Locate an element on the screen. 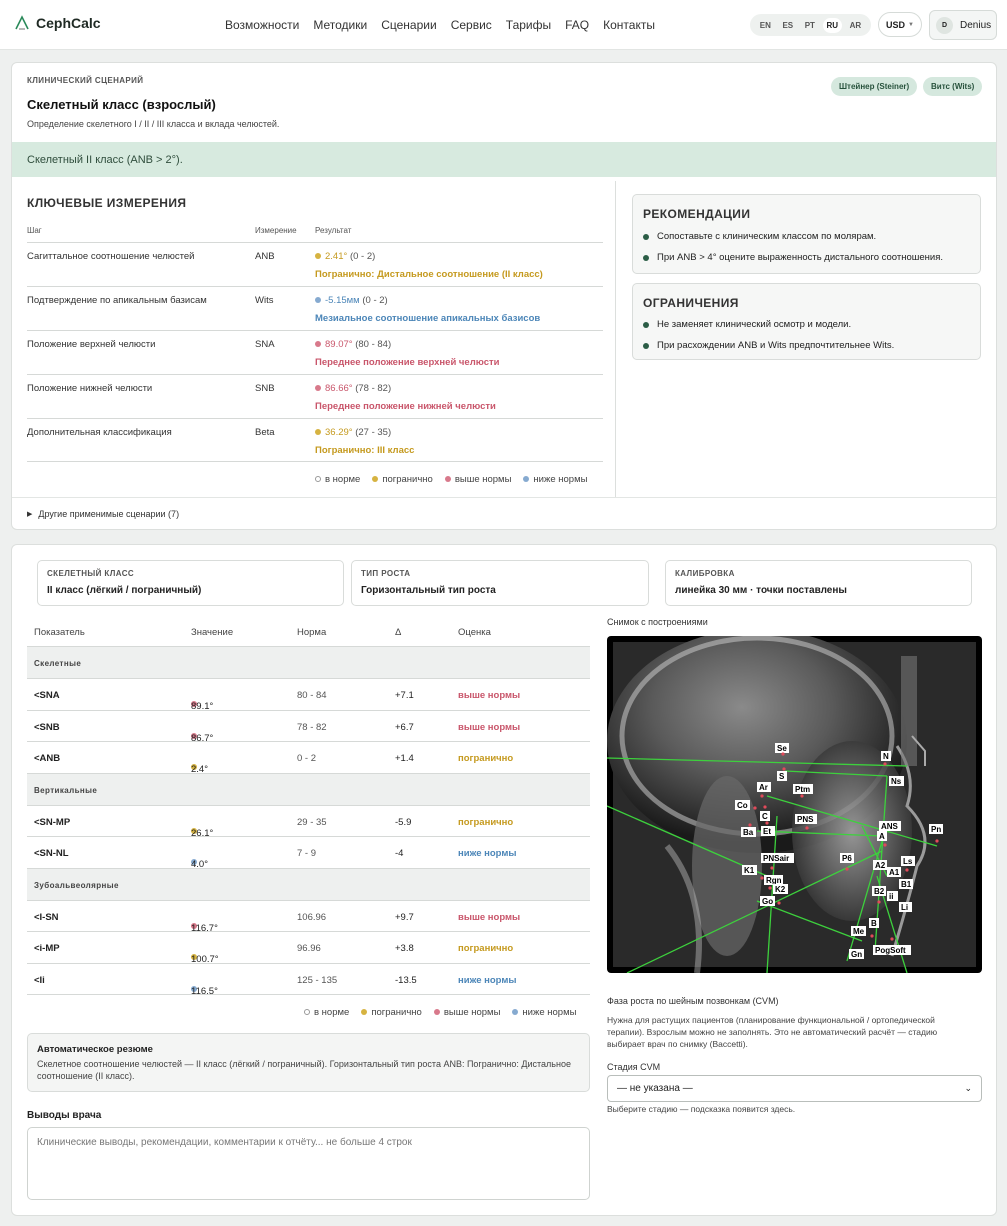 This screenshot has height=1226, width=1007. cvm-title: Фаза роста по шейным позвонкам (CVM) is located at coordinates (693, 1001).